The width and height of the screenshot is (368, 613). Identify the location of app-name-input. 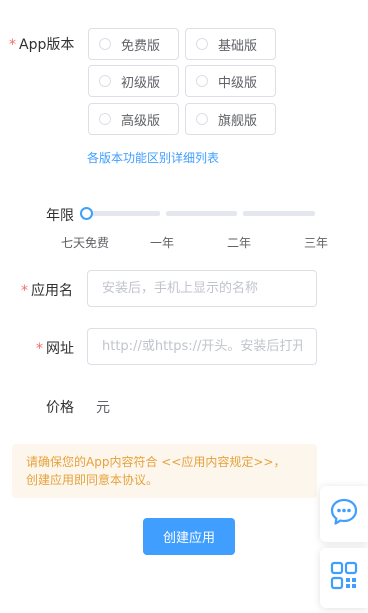
(202, 288).